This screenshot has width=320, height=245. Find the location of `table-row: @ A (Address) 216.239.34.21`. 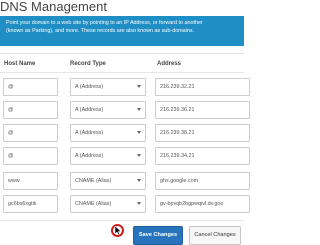

table-row: @ A (Address) 216.239.34.21 is located at coordinates (125, 158).